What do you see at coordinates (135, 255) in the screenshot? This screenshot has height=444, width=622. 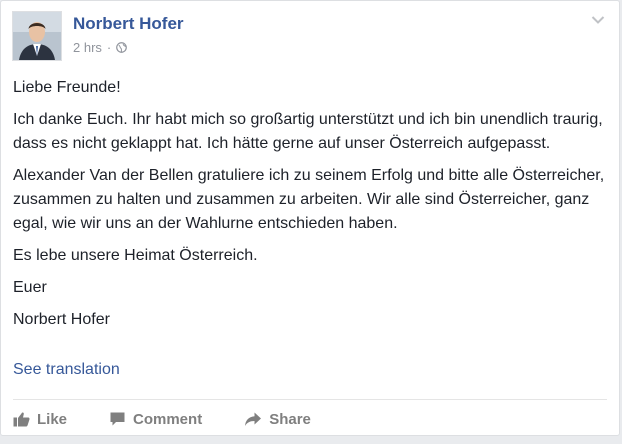 I see `post-paragraph: Es lebe unsere Heimat Österreich.` at bounding box center [135, 255].